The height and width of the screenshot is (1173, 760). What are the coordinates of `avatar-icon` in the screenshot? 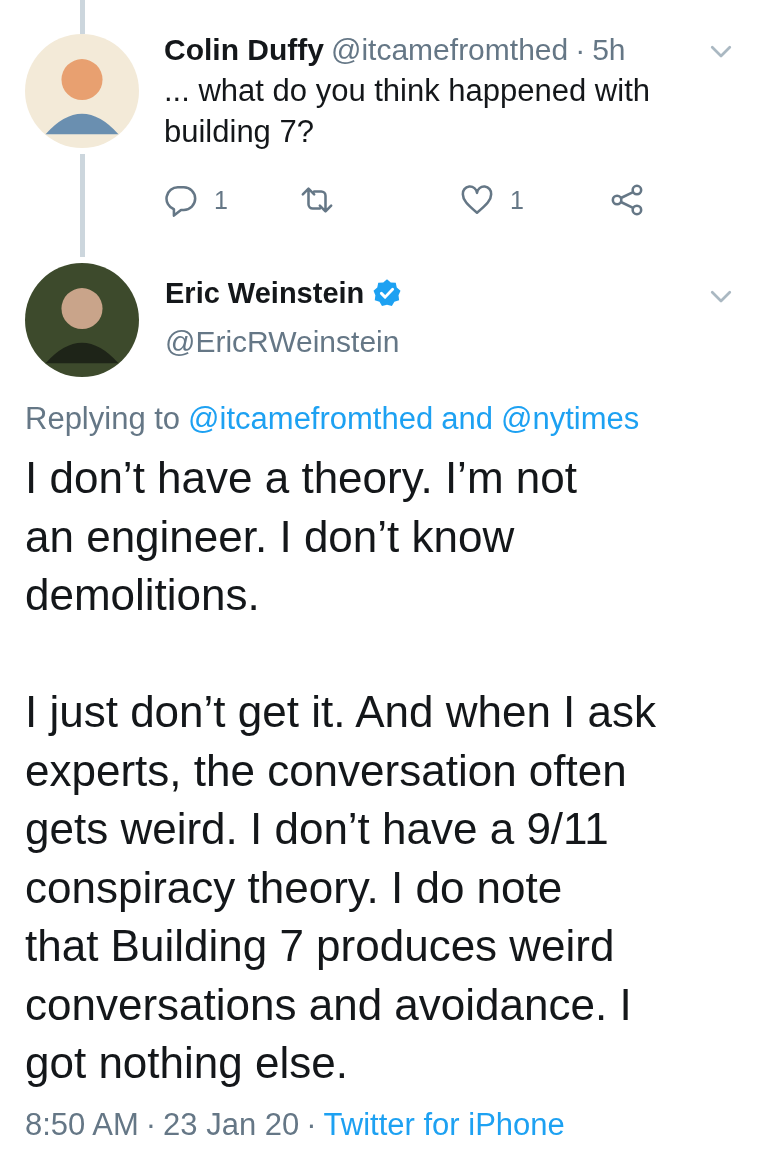 It's located at (82, 320).